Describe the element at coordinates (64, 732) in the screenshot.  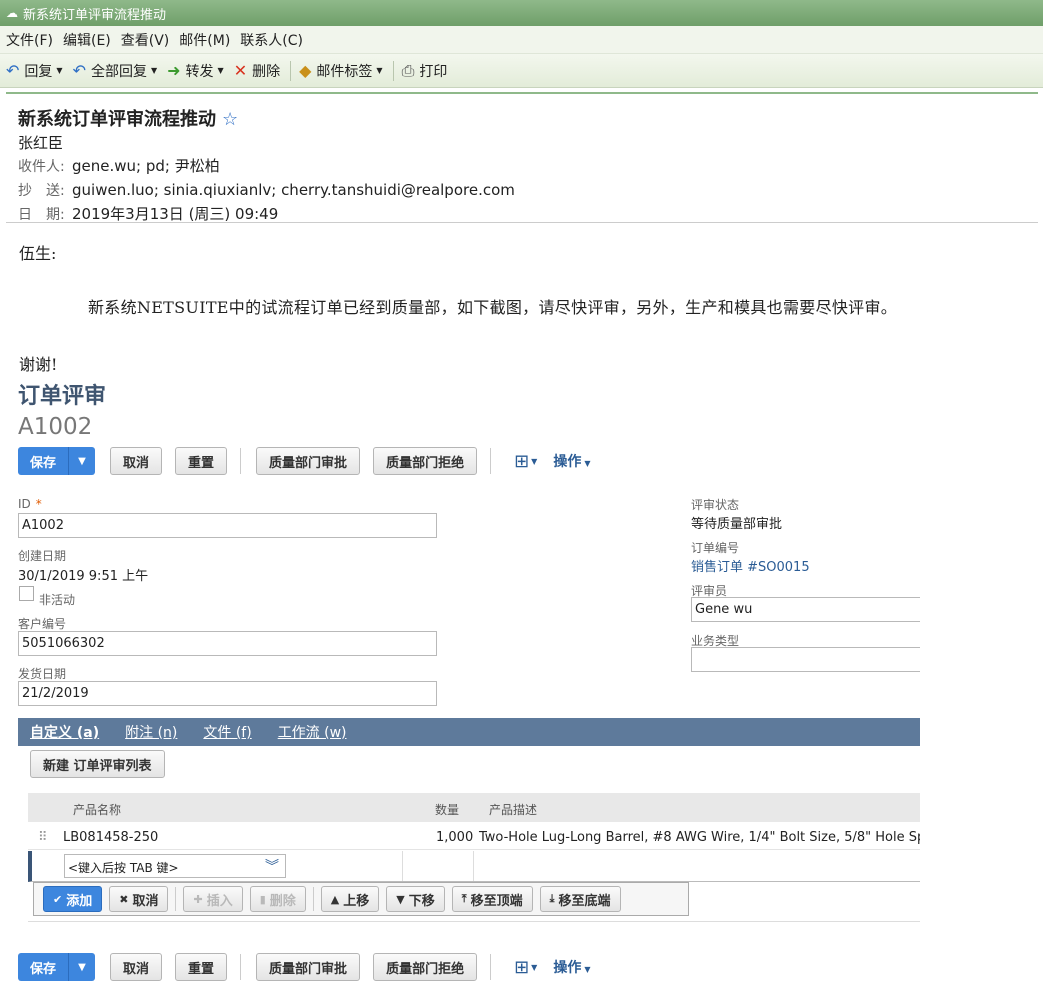
I see `tab-custom: 自定义 (a)` at that location.